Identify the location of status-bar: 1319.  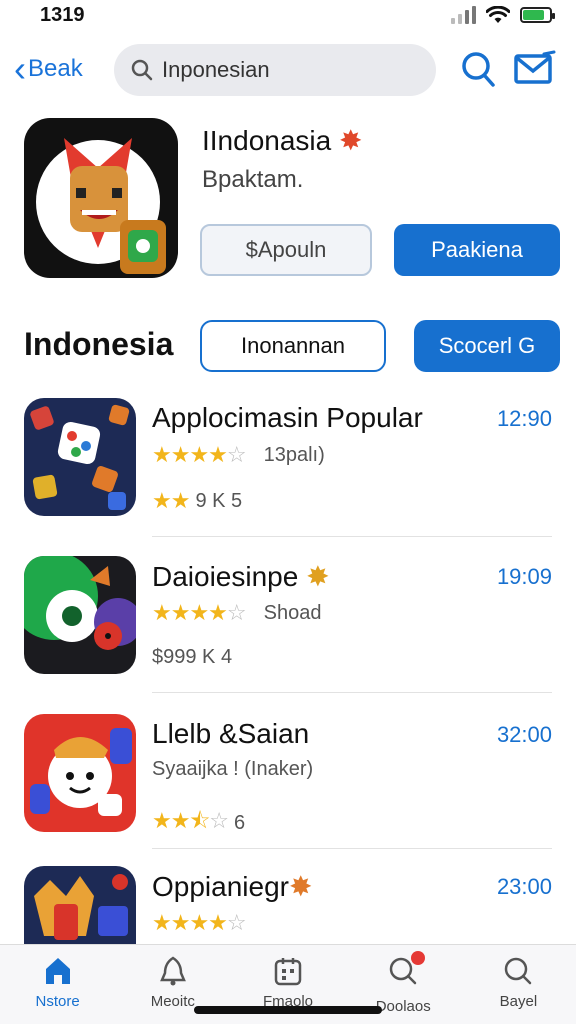
(288, 18).